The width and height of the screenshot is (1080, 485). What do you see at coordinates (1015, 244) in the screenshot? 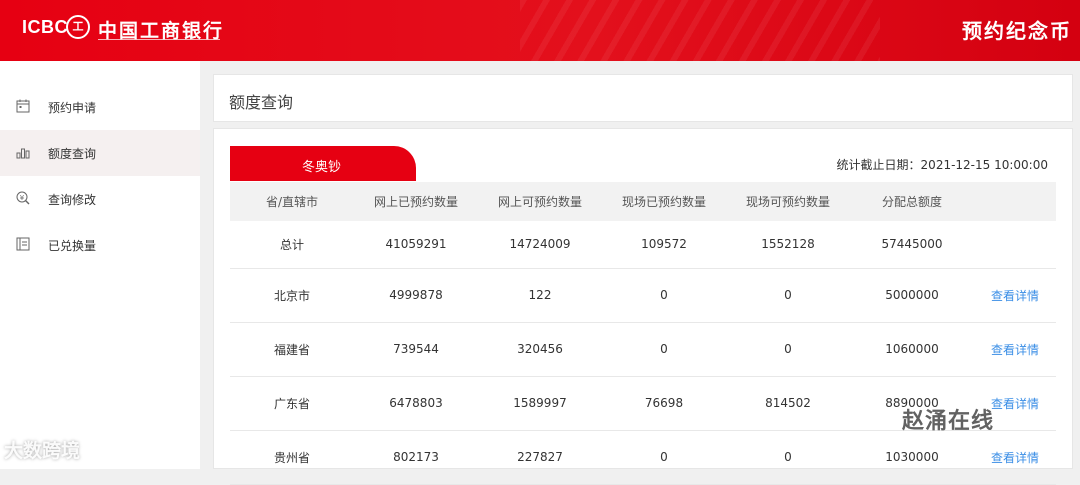
I see `table-cell` at bounding box center [1015, 244].